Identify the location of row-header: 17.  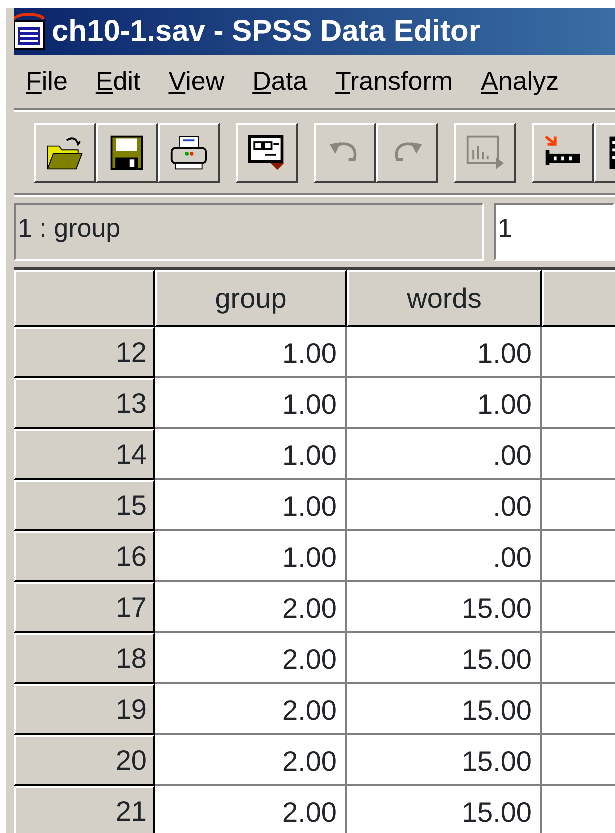
(84, 607).